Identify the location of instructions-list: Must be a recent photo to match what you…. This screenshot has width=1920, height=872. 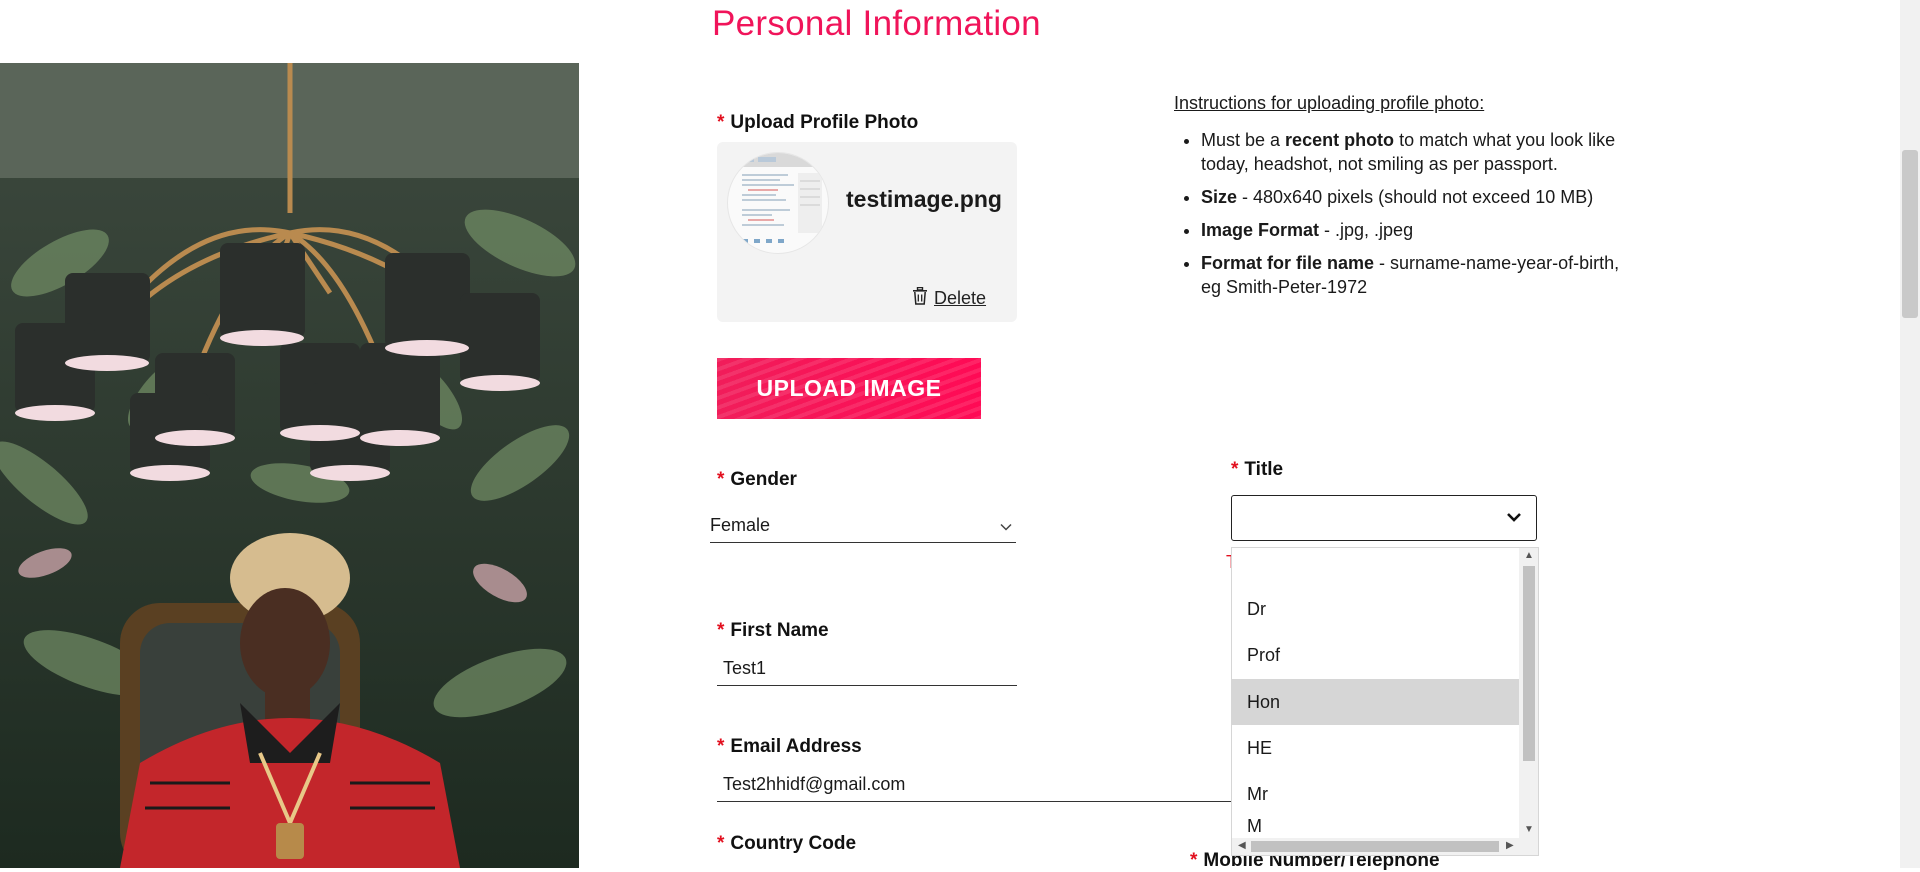
(1402, 218).